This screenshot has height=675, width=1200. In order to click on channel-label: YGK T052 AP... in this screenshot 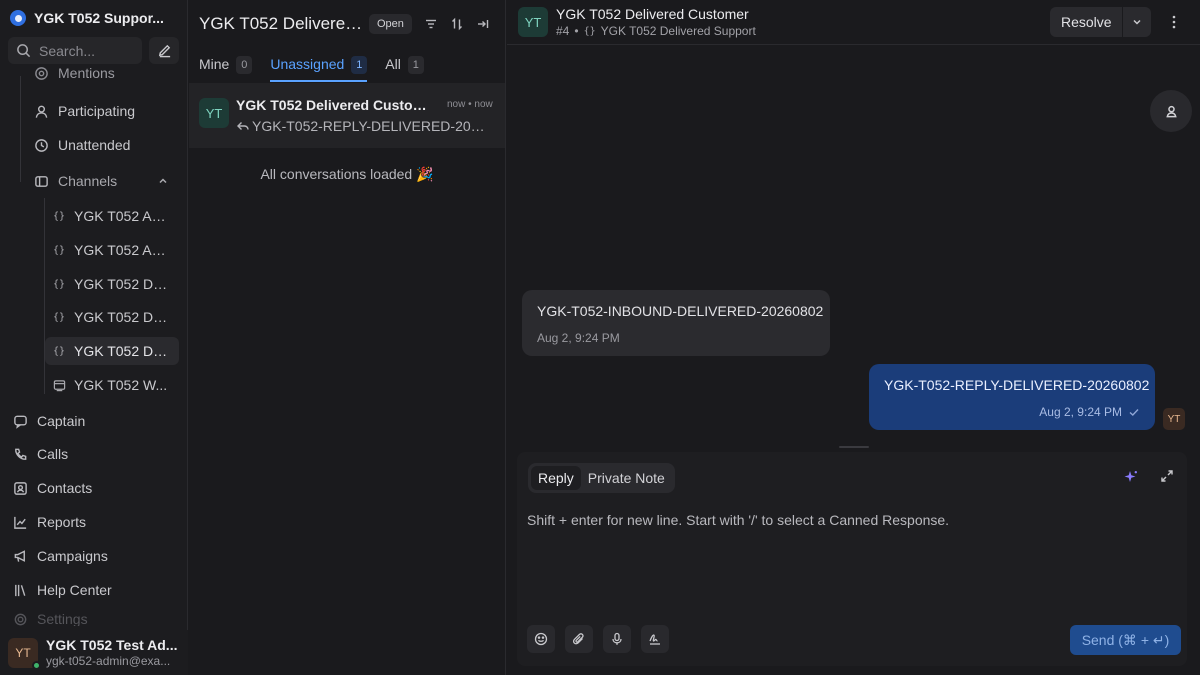, I will do `click(122, 250)`.